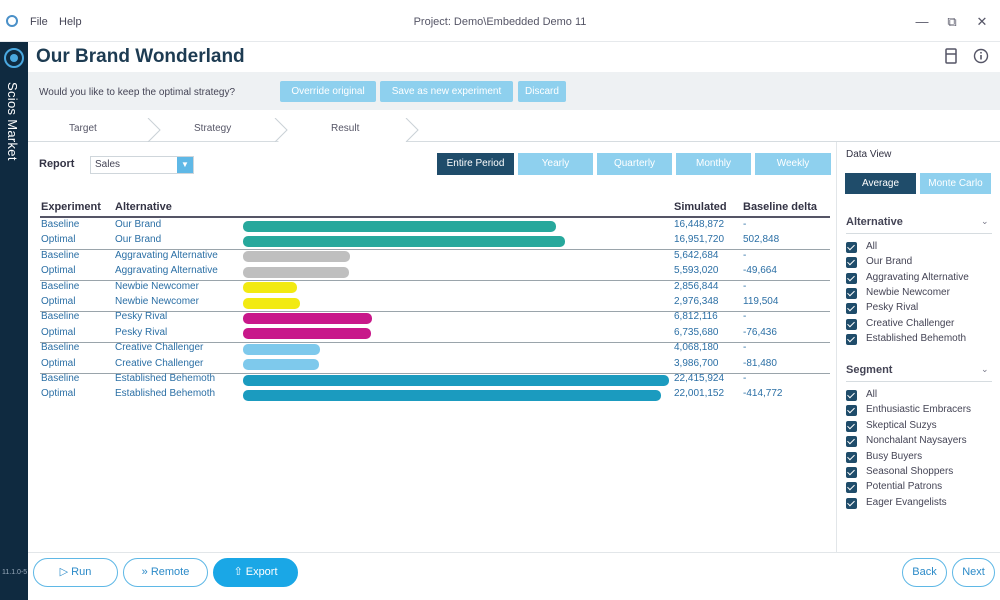  I want to click on step-result: Result, so click(345, 128).